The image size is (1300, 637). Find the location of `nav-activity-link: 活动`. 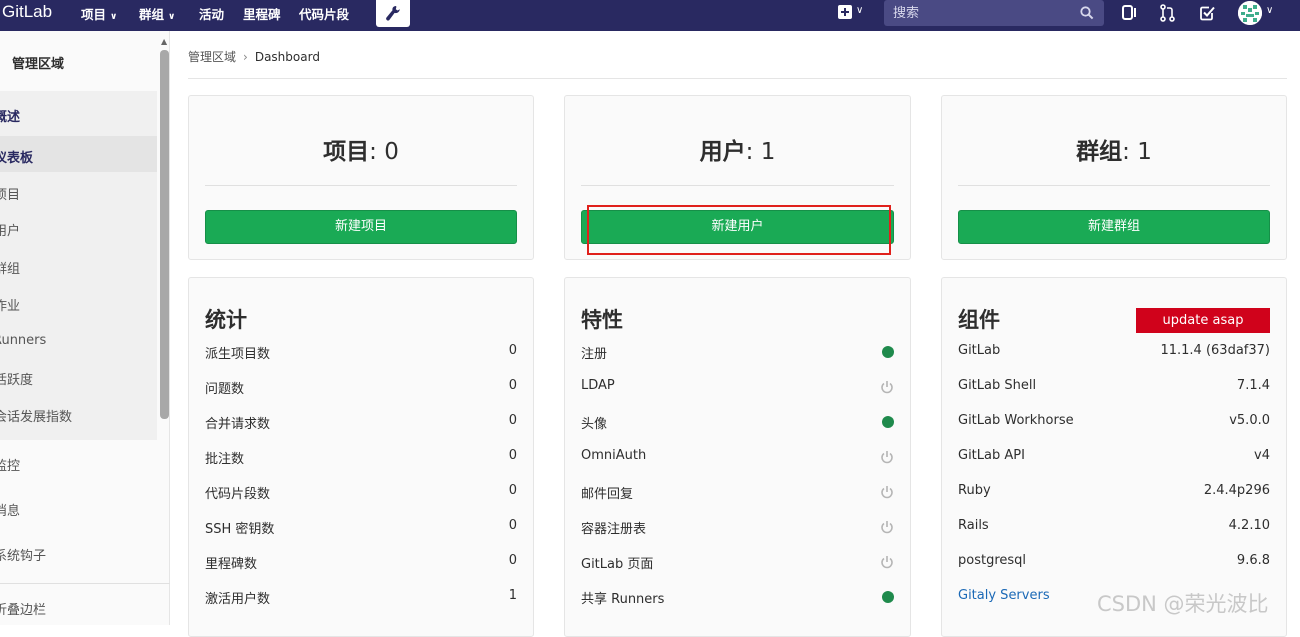

nav-activity-link: 活动 is located at coordinates (211, 13).